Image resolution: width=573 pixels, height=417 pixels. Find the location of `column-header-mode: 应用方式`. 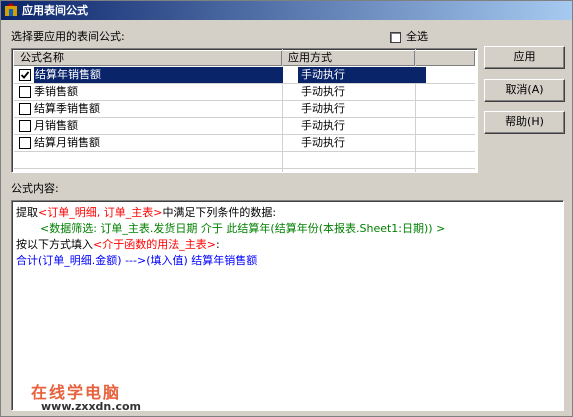

column-header-mode: 应用方式 is located at coordinates (348, 58).